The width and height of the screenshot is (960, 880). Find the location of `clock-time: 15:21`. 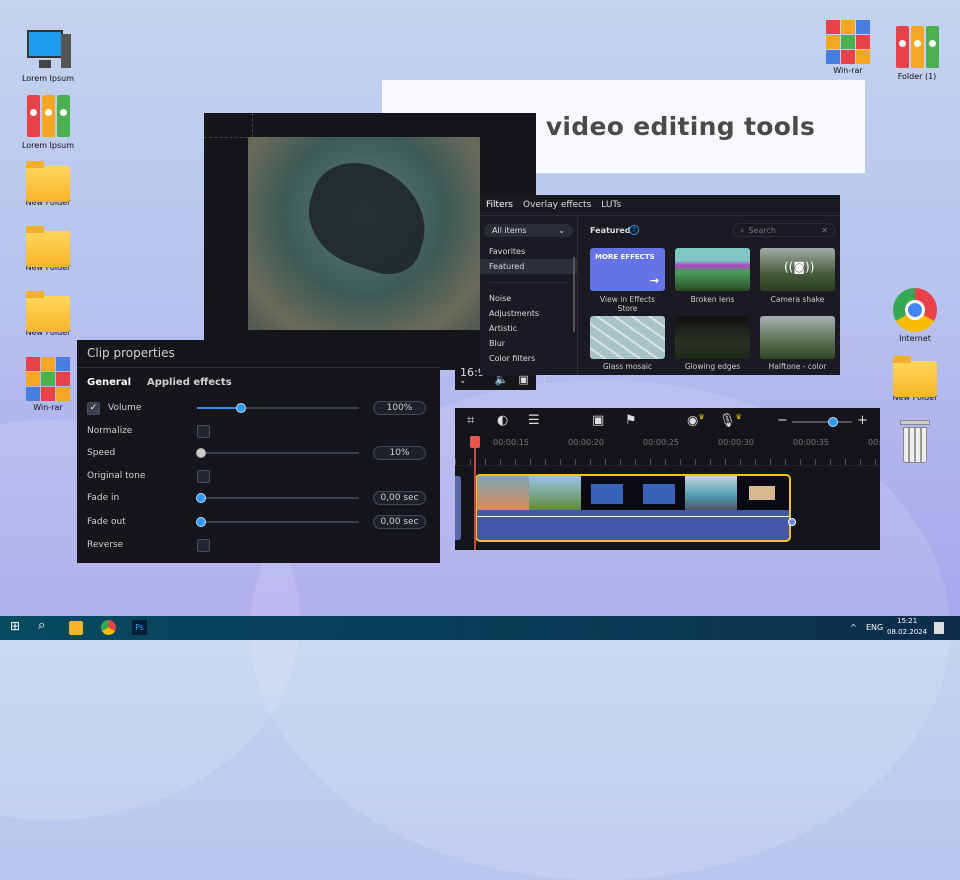

clock-time: 15:21 is located at coordinates (907, 621).